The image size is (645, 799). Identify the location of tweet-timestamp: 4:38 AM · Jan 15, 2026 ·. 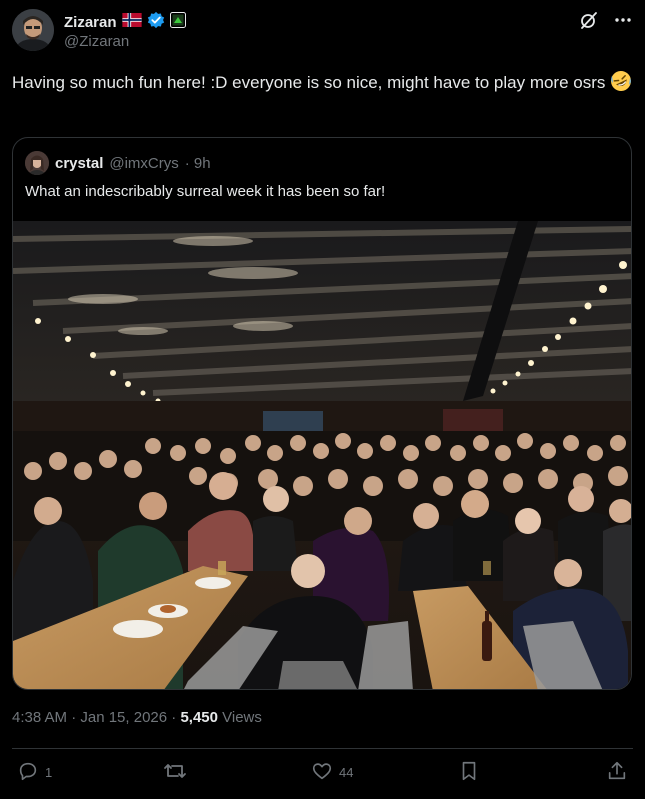
(96, 717).